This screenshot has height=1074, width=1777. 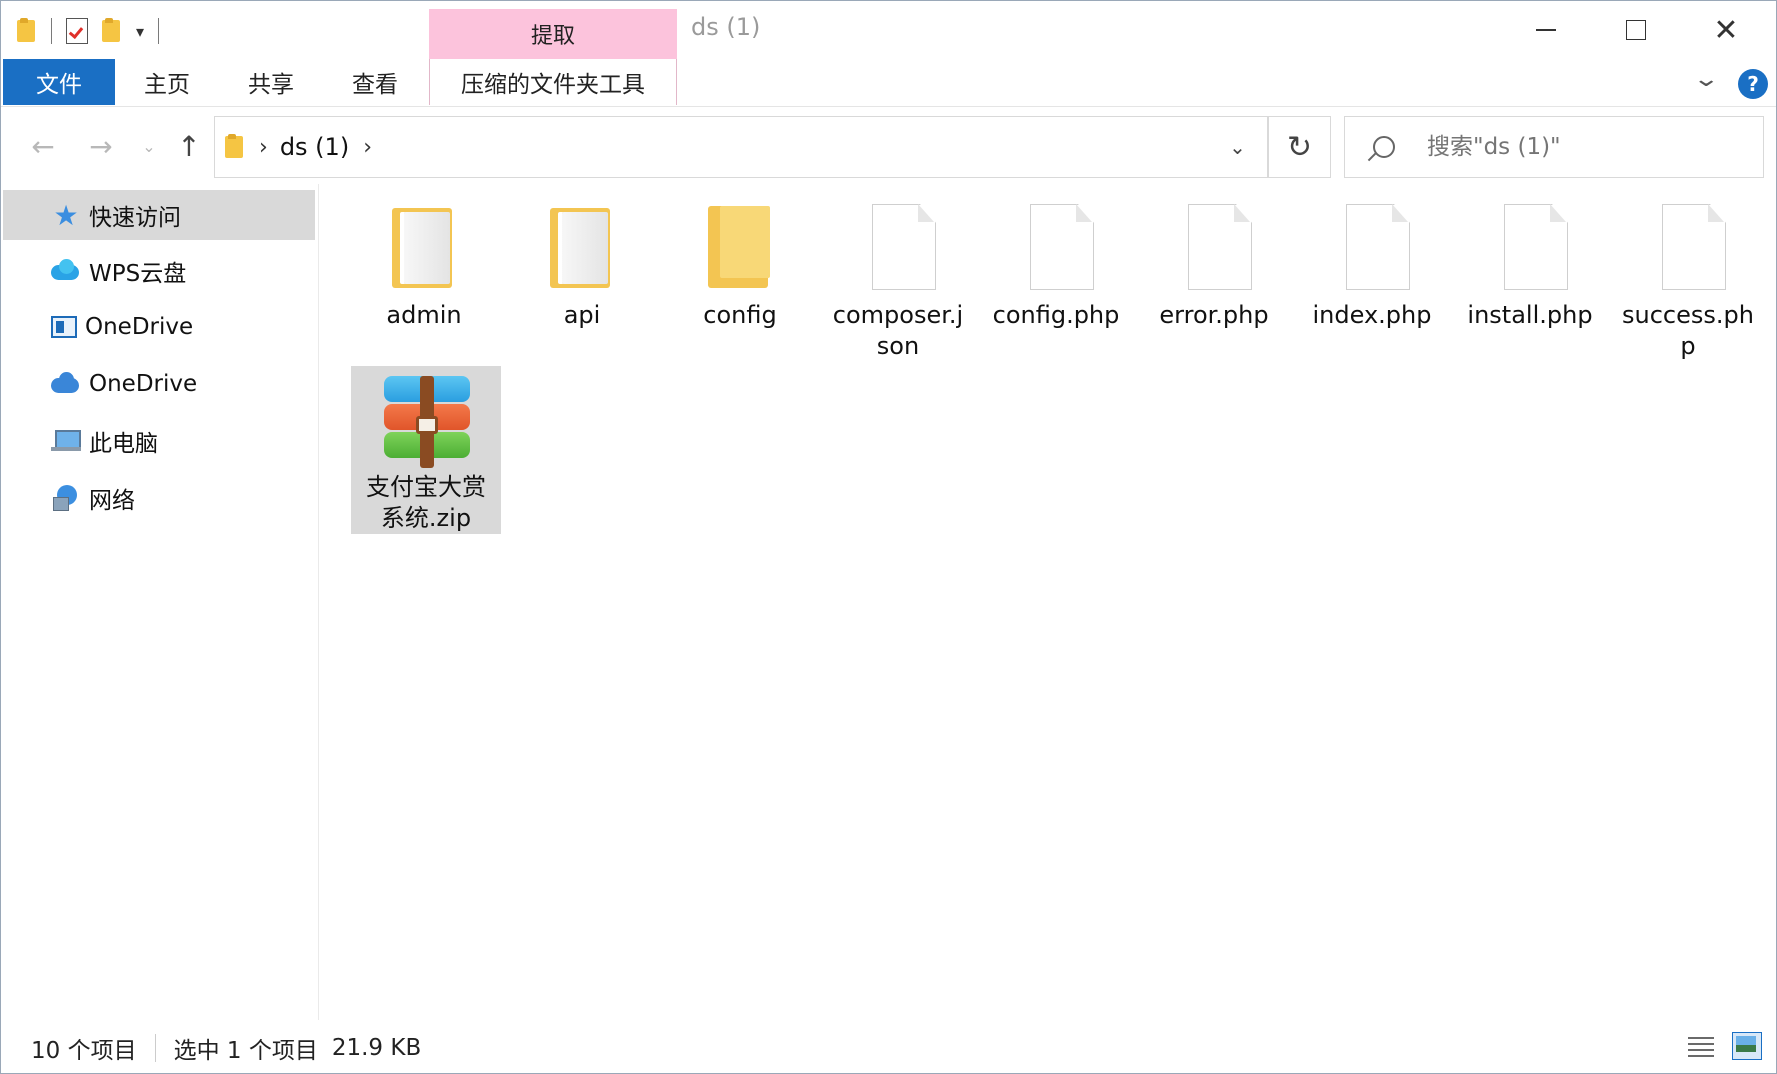 I want to click on expand-ribbon-chevron-icon: ⌄, so click(x=1706, y=79).